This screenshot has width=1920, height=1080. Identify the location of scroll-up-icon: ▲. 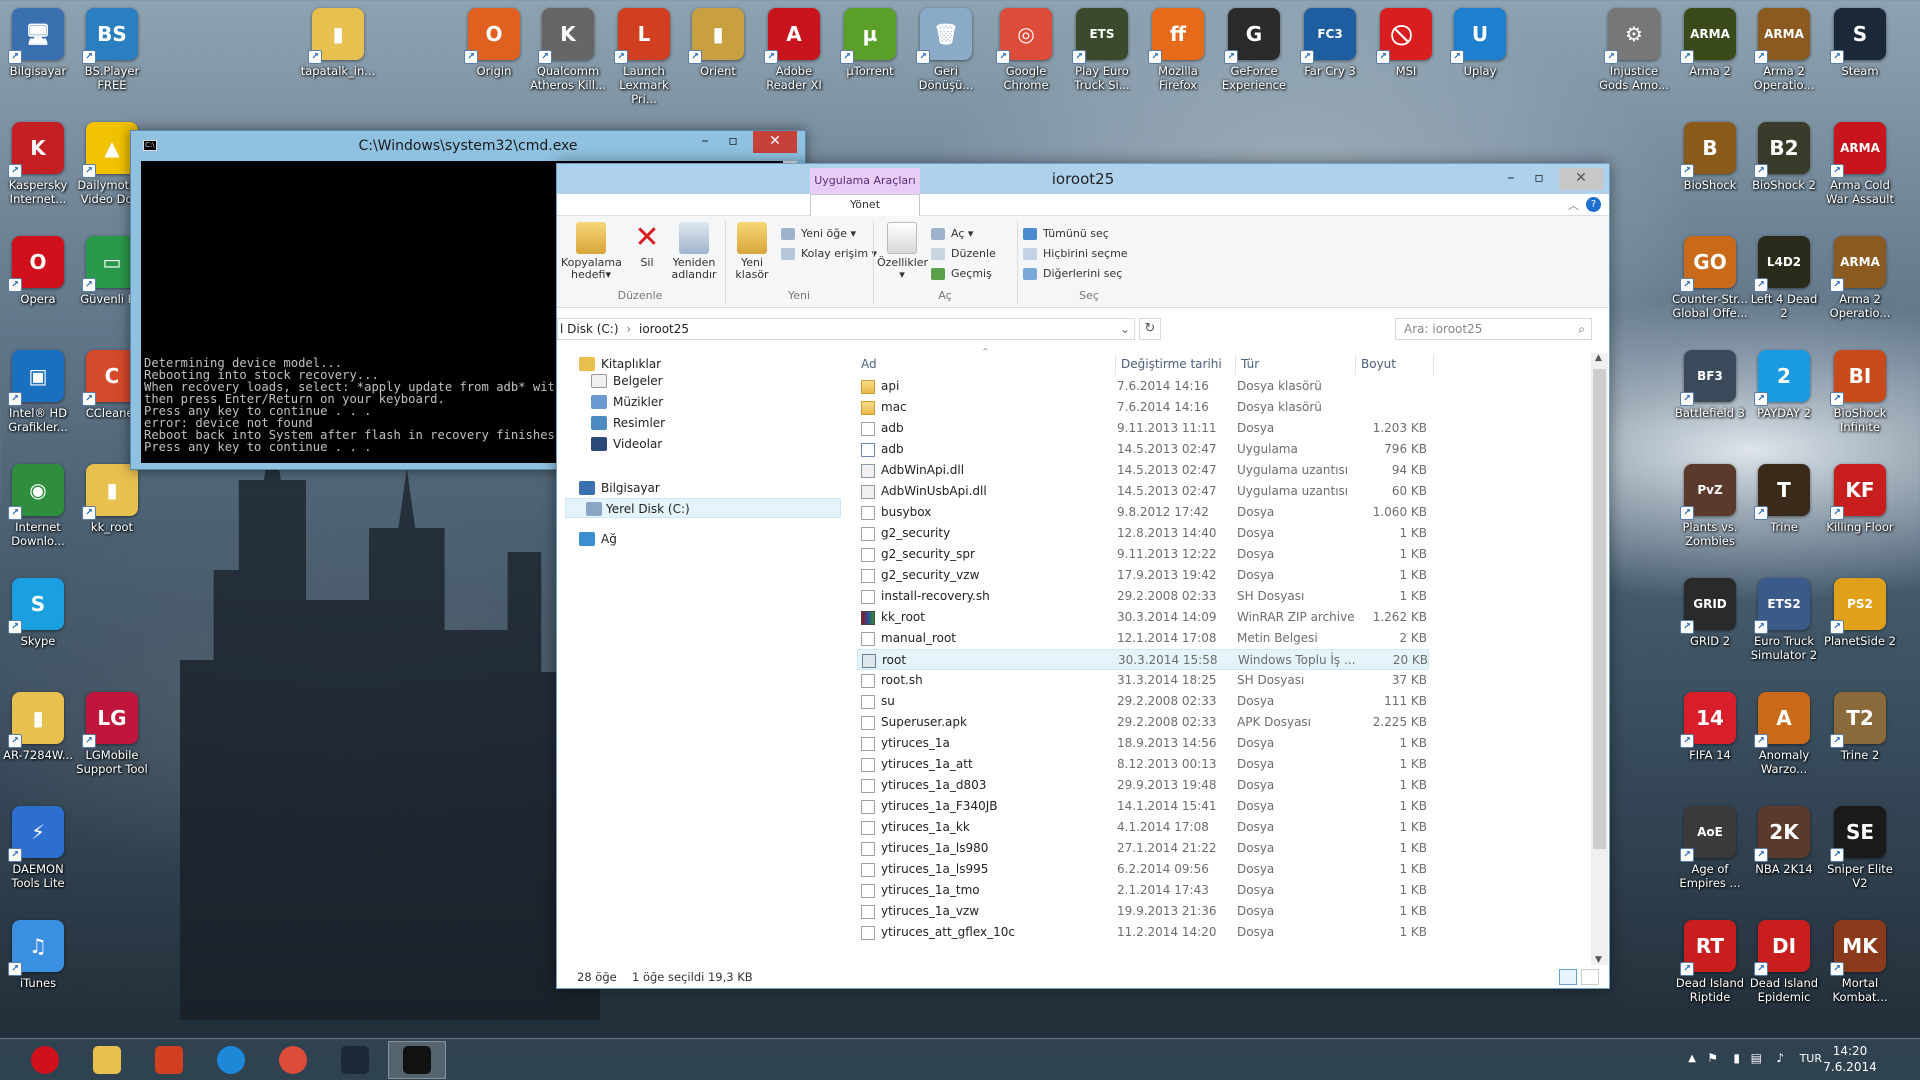
(1598, 358).